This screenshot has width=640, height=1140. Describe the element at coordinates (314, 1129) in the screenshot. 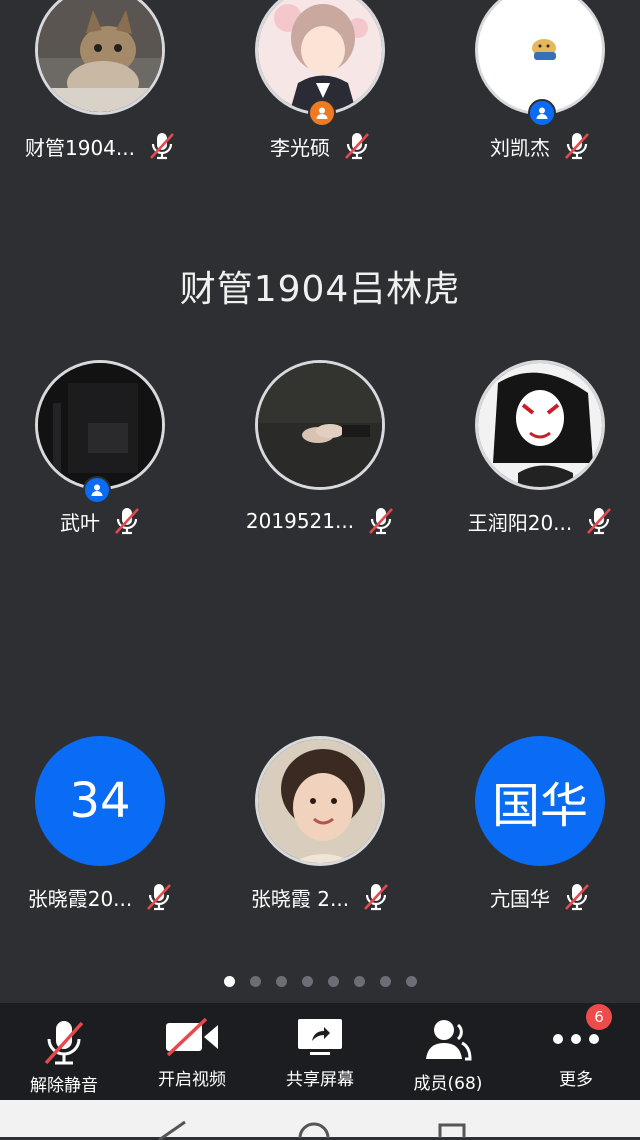

I see `home-icon` at that location.